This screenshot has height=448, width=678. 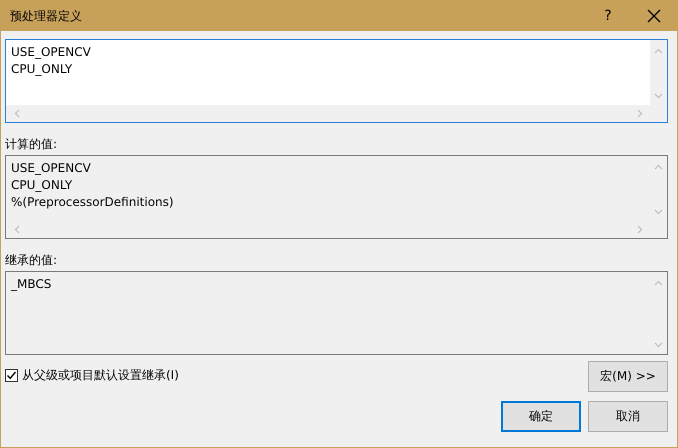 What do you see at coordinates (608, 16) in the screenshot?
I see `help-button: ?` at bounding box center [608, 16].